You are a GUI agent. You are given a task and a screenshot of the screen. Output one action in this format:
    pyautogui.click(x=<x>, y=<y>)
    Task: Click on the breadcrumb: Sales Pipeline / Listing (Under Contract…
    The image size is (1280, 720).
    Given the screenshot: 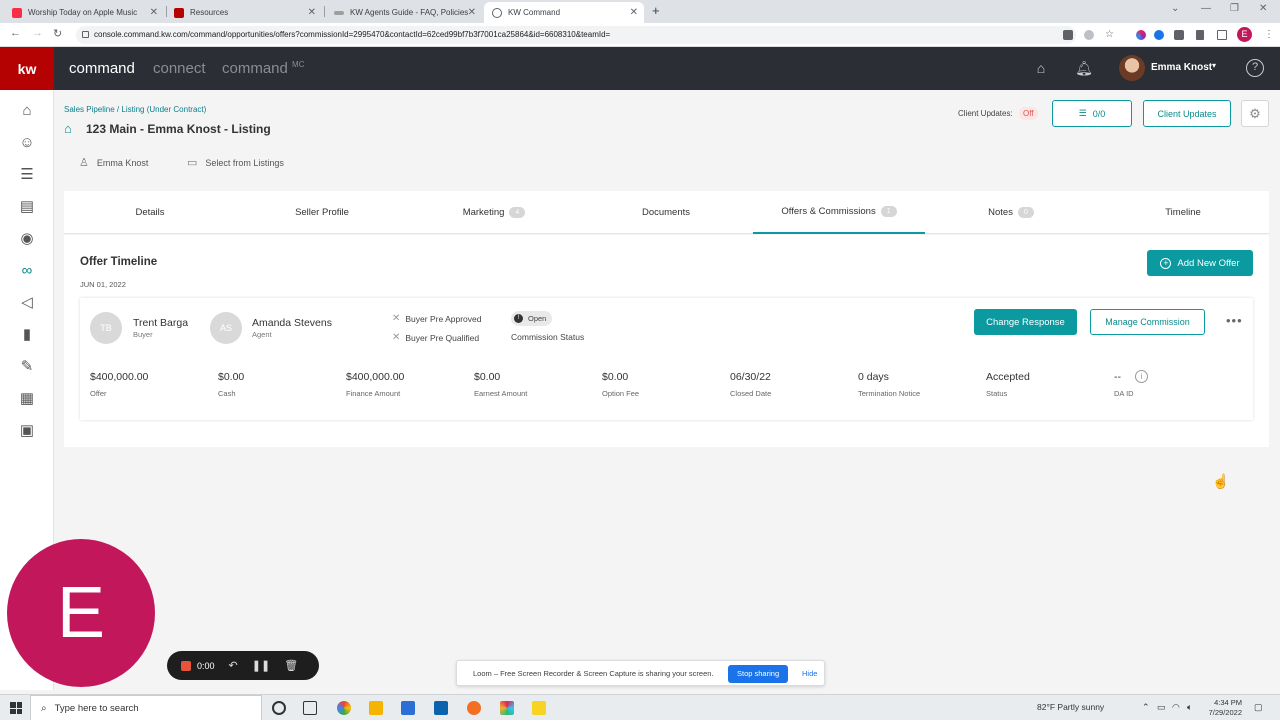 What is the action you would take?
    pyautogui.click(x=135, y=109)
    